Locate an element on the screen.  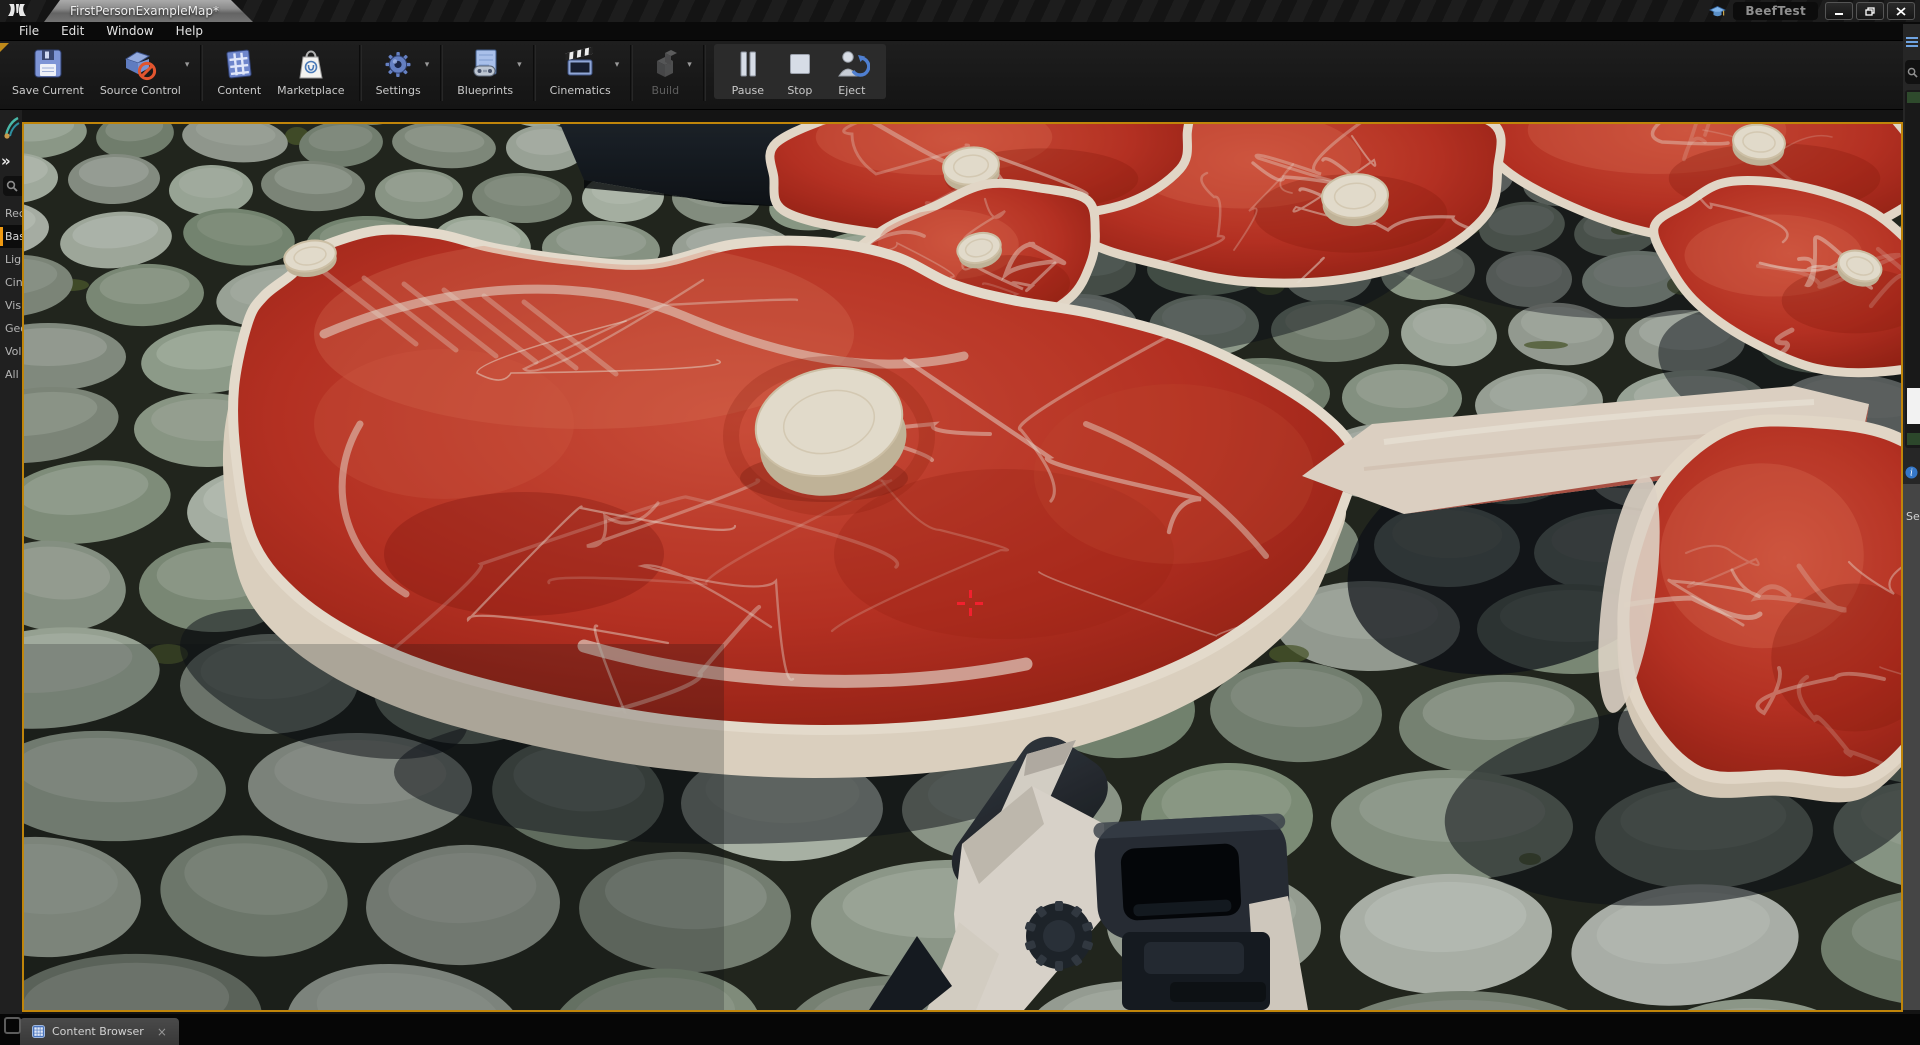
content-browser-label: Content Browser is located at coordinates (98, 1031).